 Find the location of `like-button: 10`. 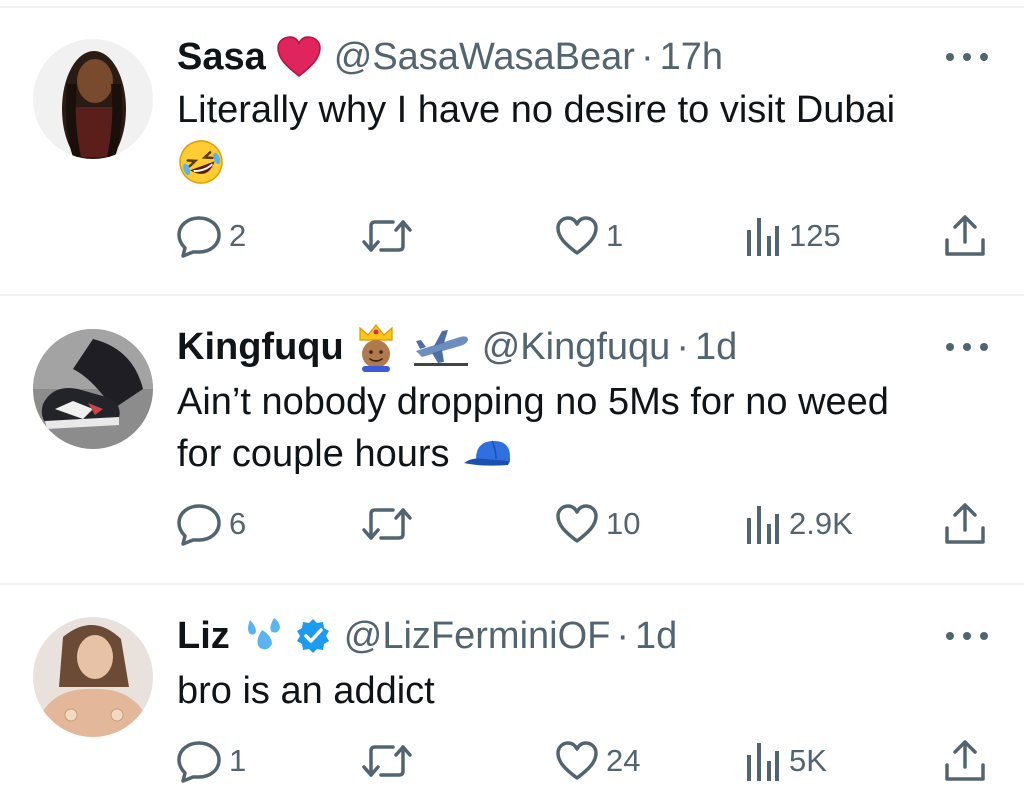

like-button: 10 is located at coordinates (597, 524).